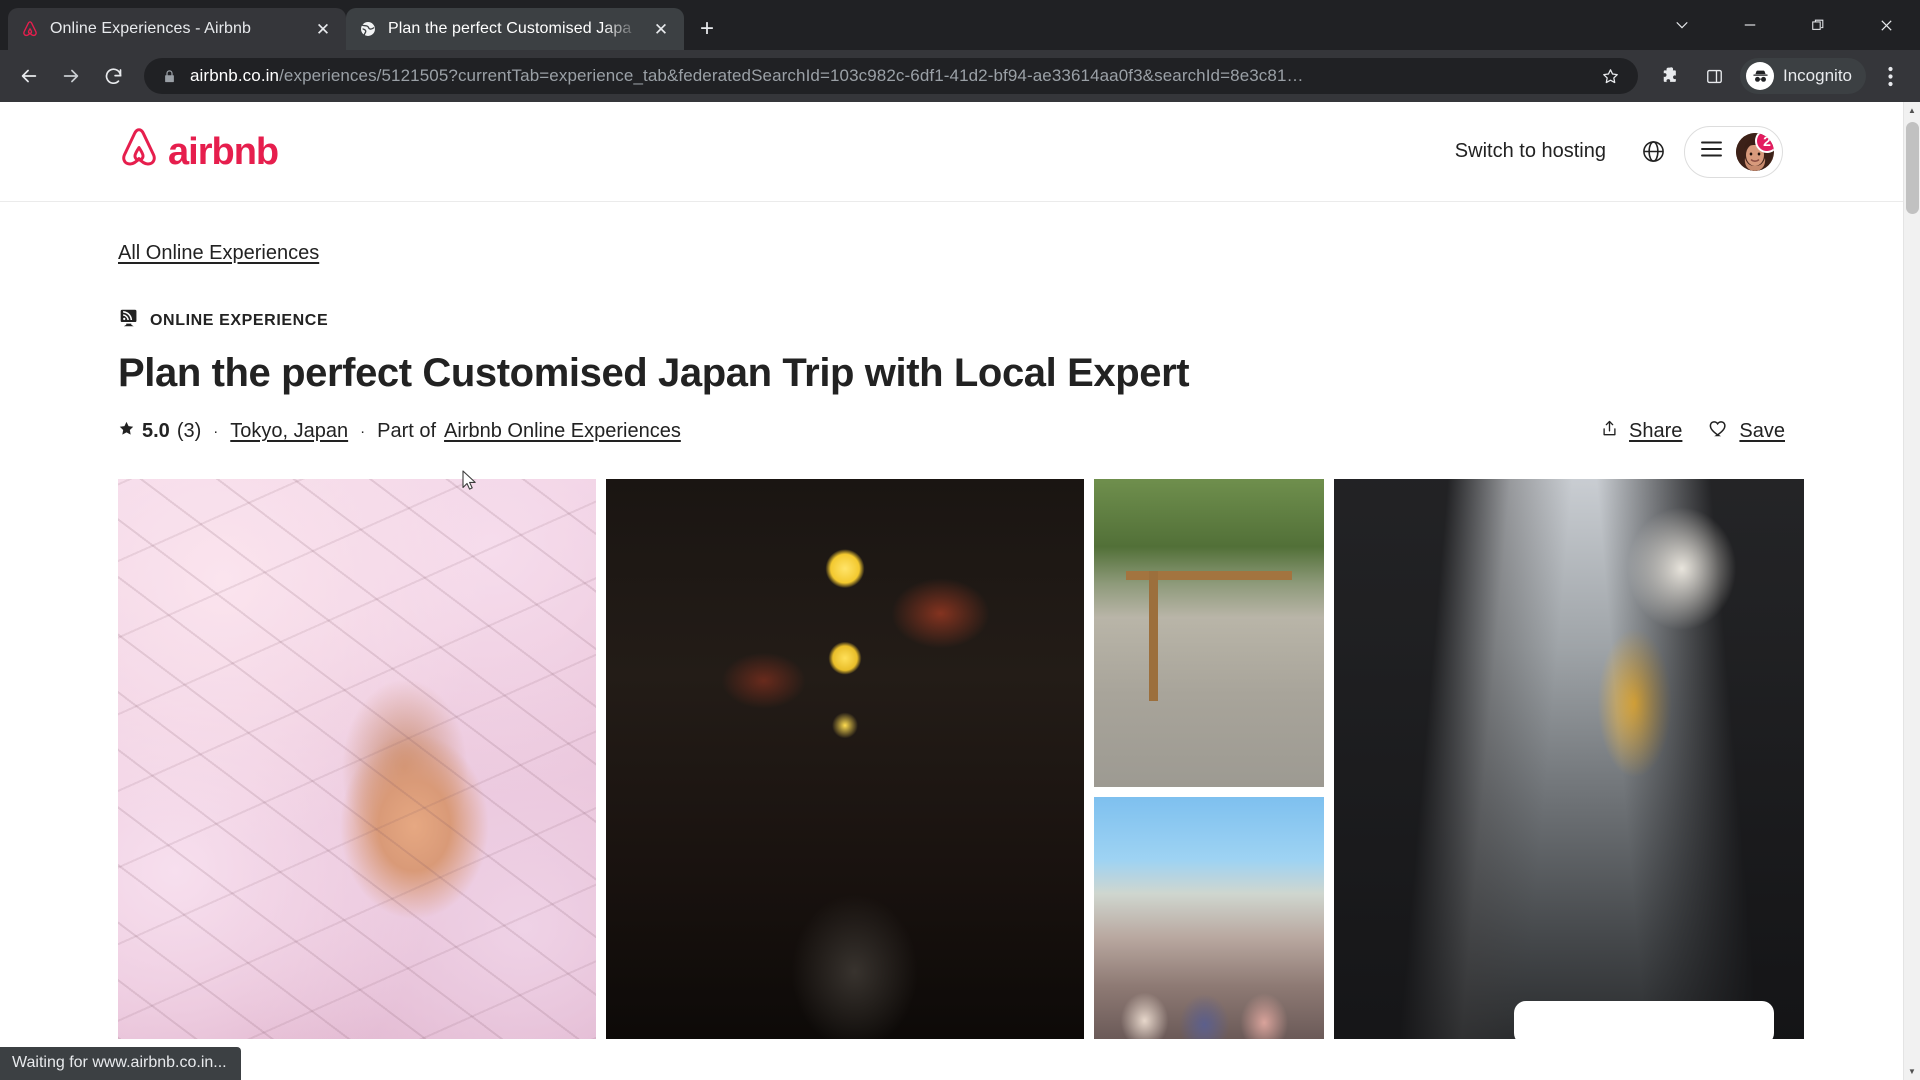 This screenshot has height=1080, width=1920. What do you see at coordinates (1762, 431) in the screenshot?
I see `save-label: Save` at bounding box center [1762, 431].